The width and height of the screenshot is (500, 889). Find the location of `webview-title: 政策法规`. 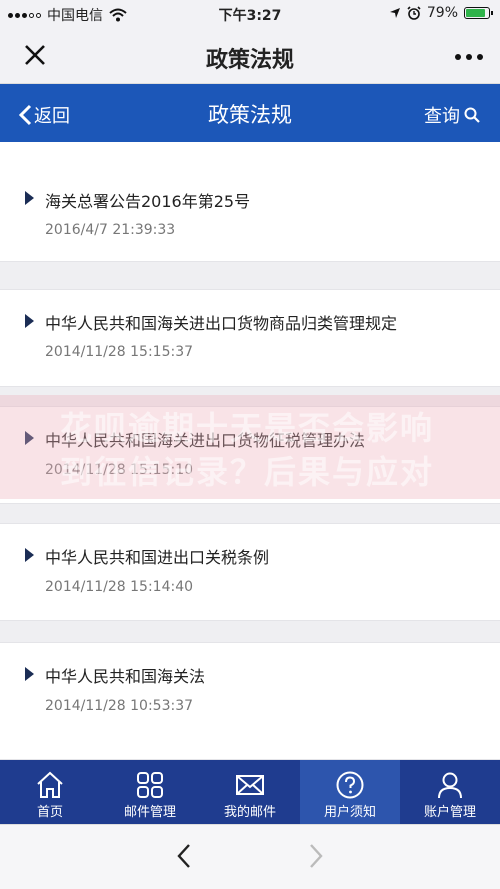

webview-title: 政策法规 is located at coordinates (249, 60).